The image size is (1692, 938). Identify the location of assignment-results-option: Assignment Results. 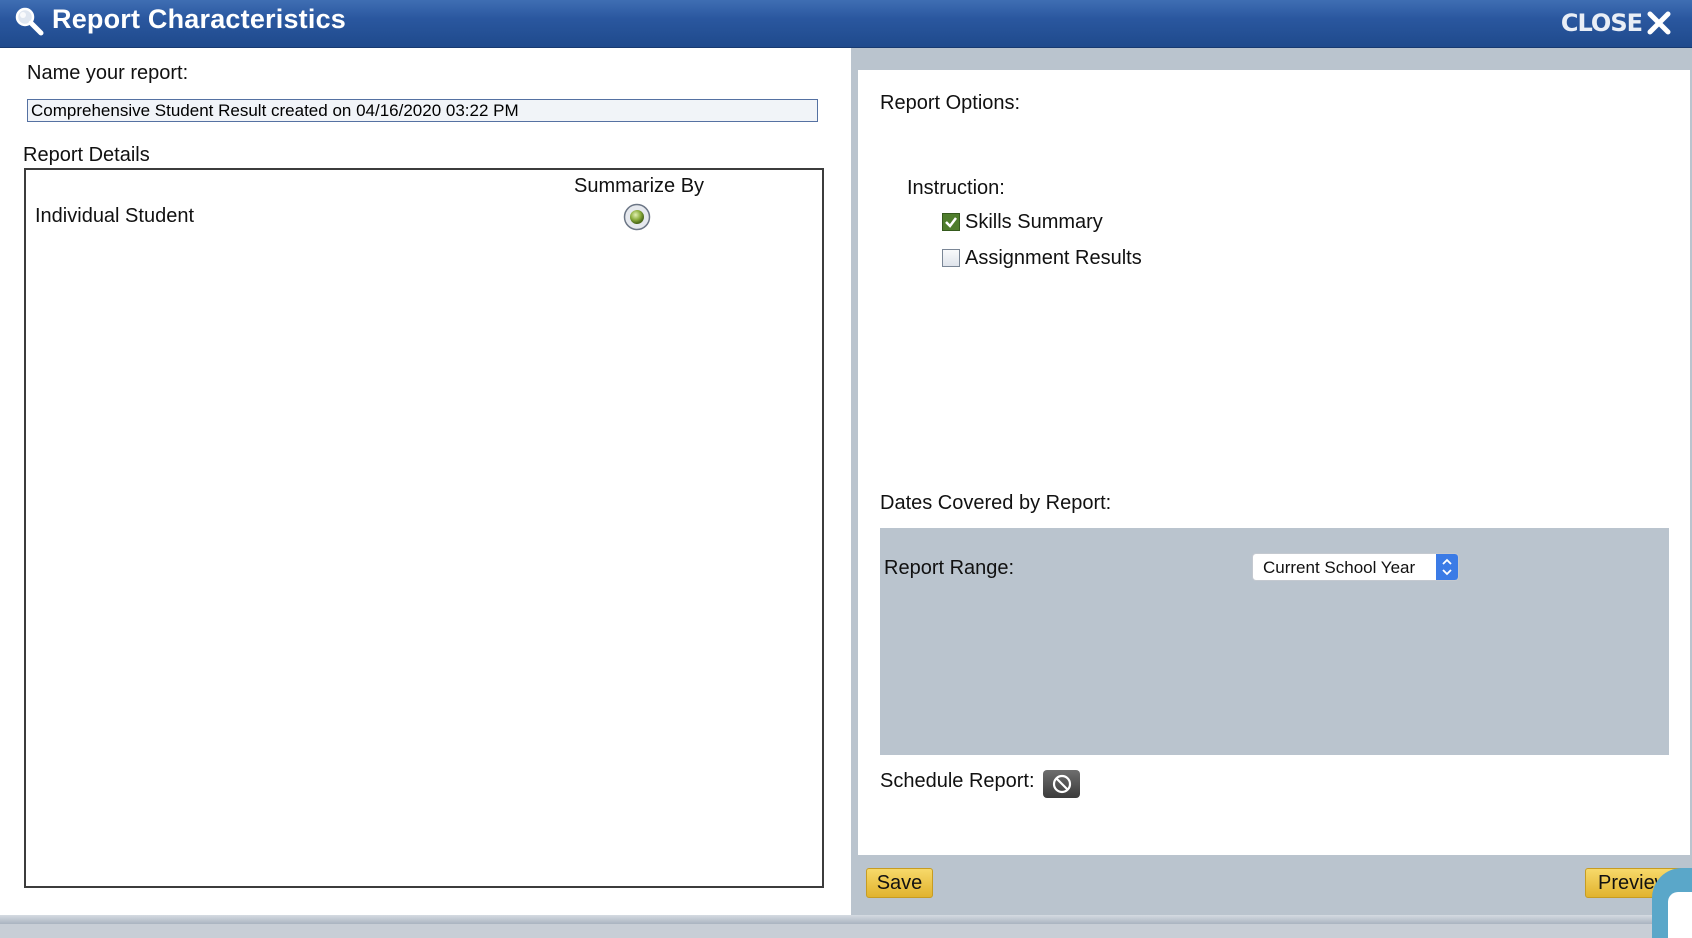
(1042, 258).